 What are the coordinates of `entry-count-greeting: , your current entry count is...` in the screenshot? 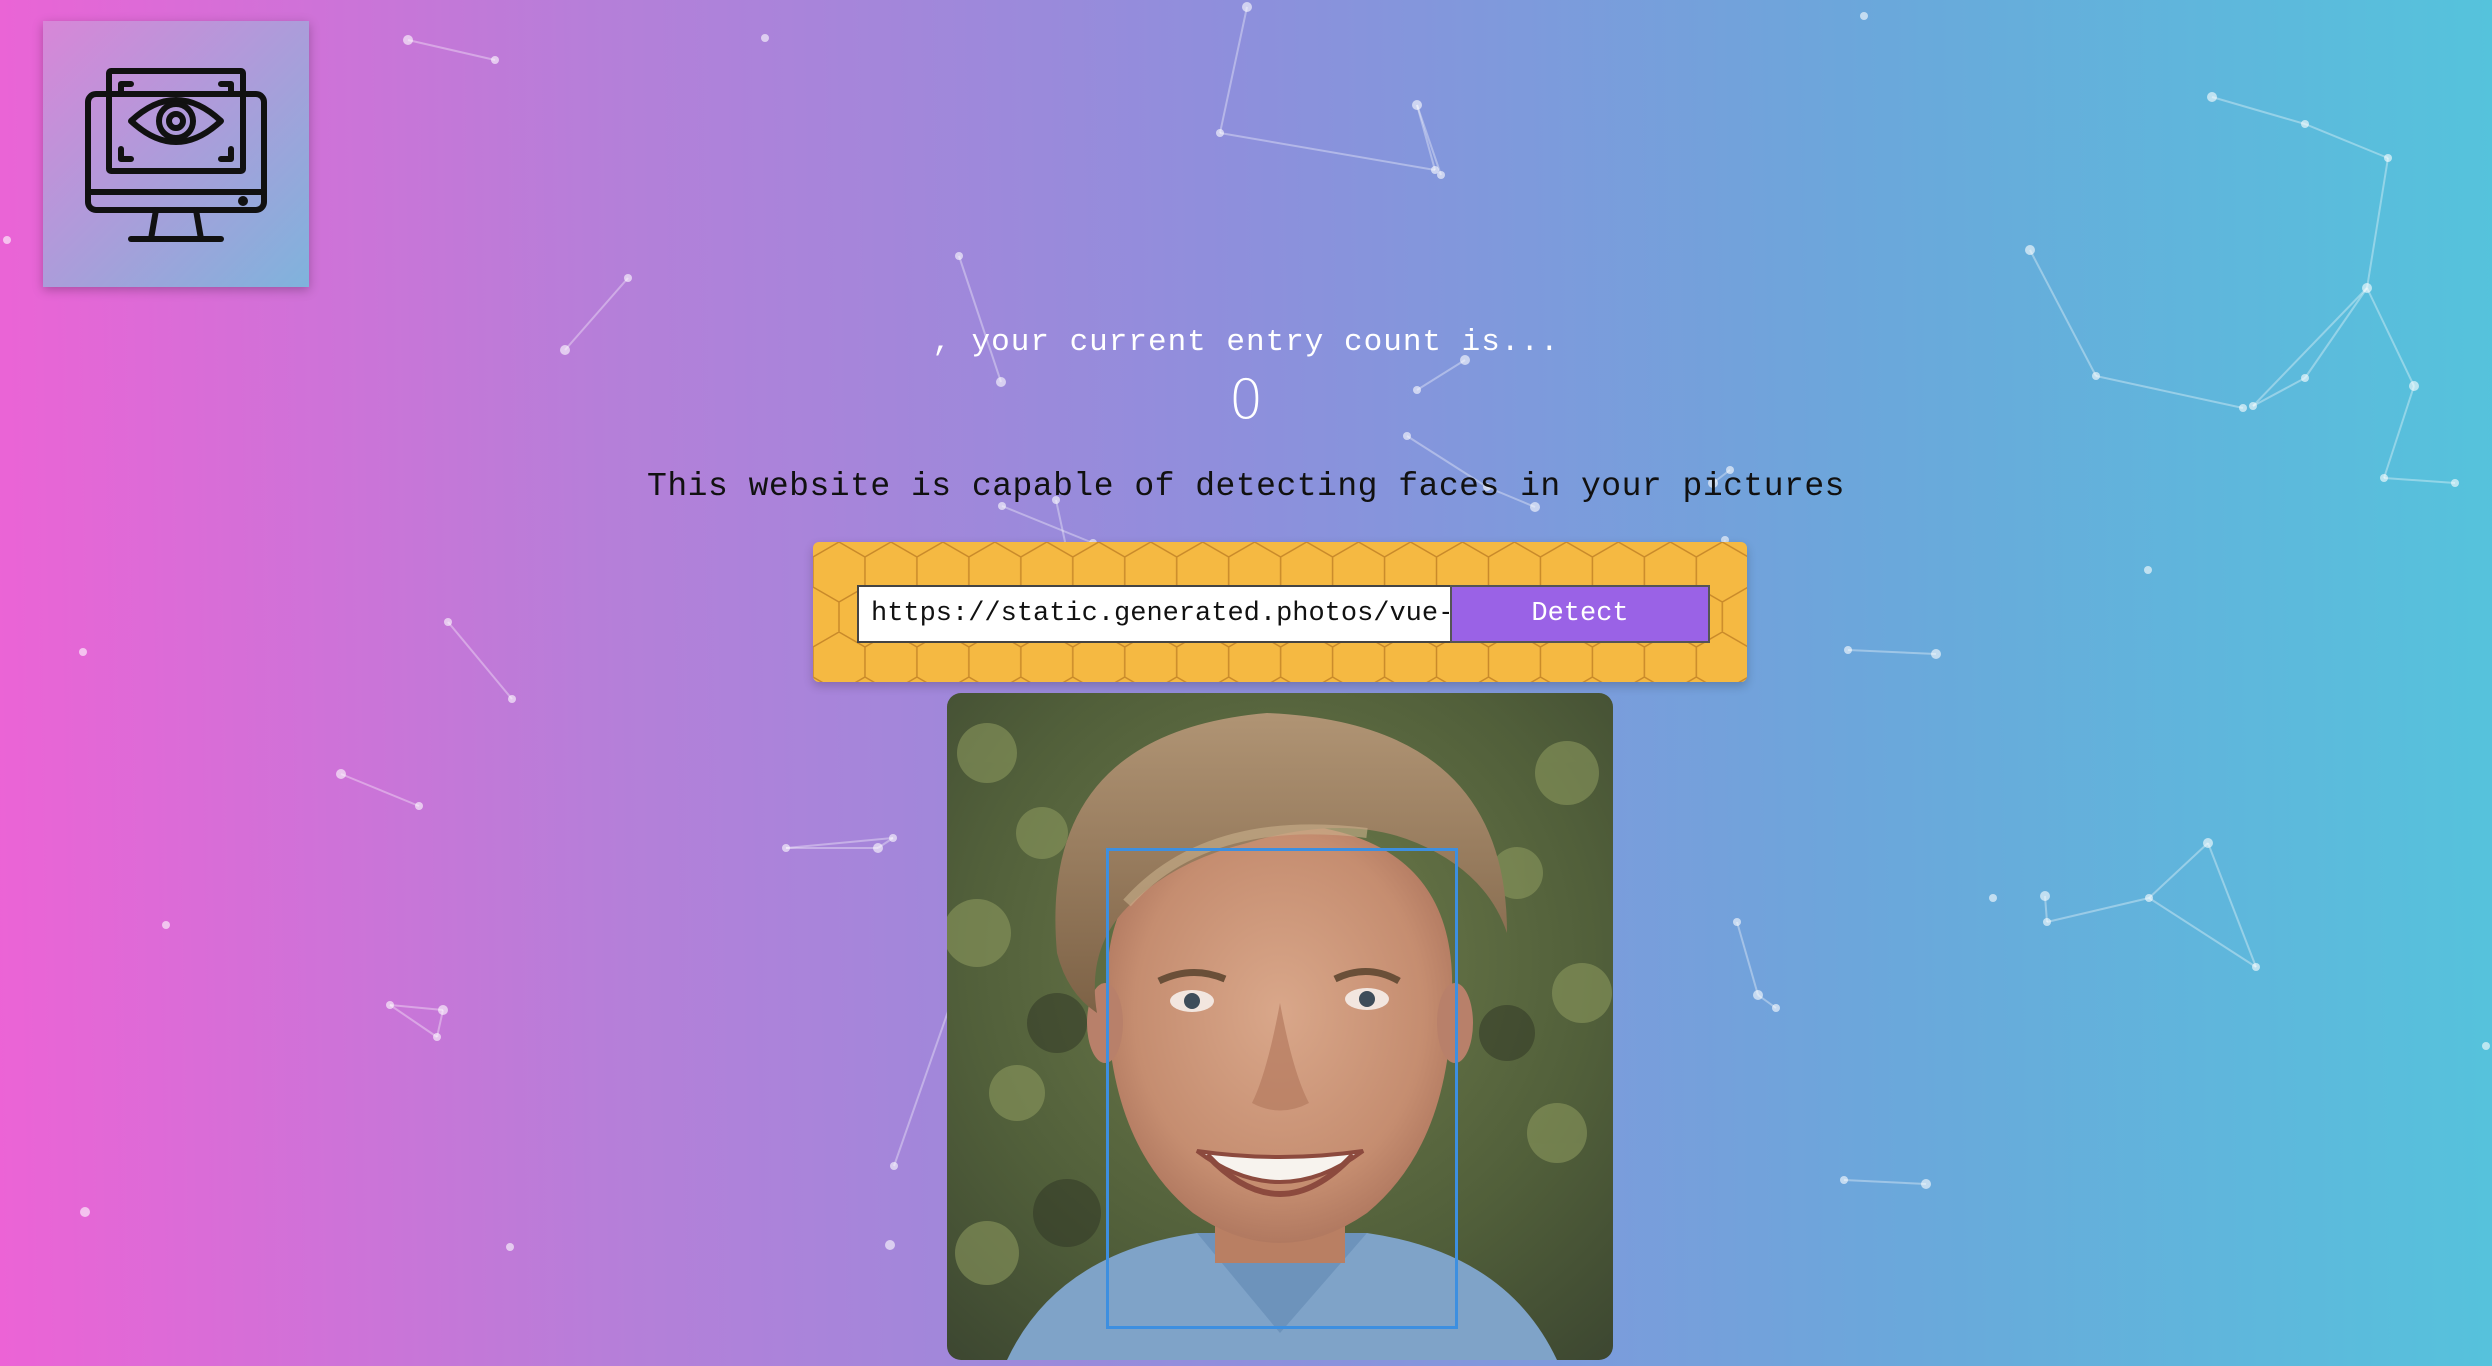 It's located at (1246, 342).